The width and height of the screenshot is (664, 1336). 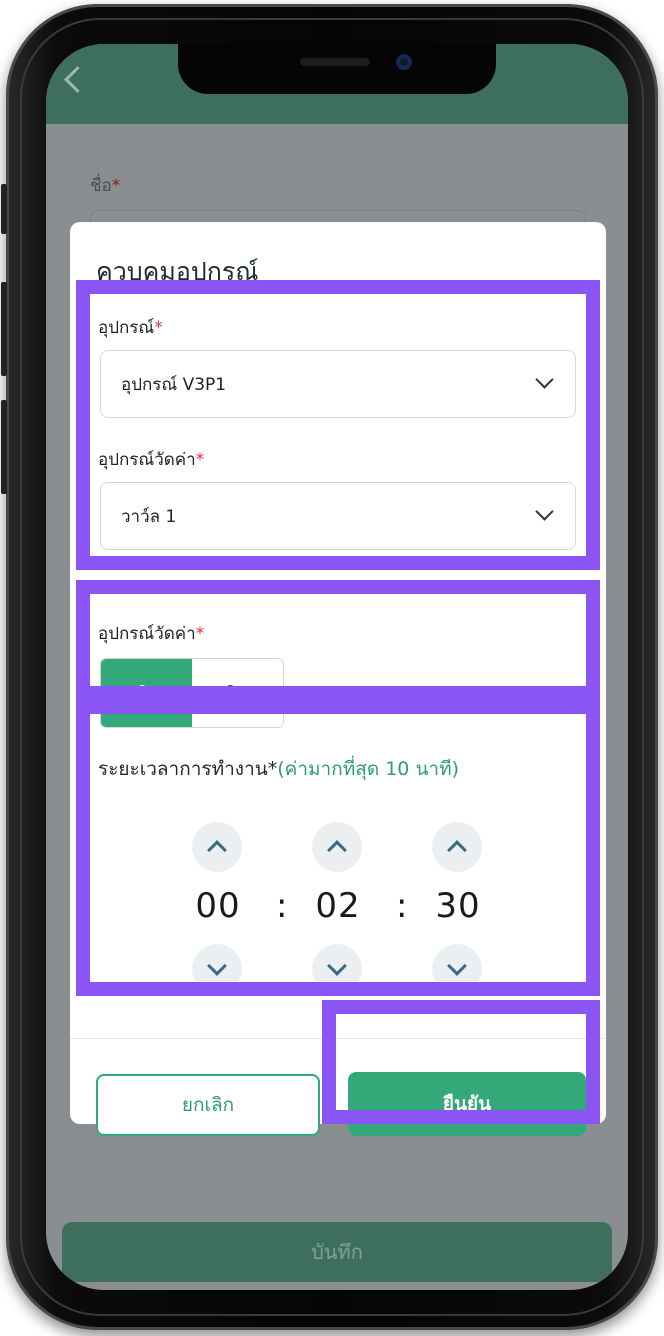 I want to click on sensor-select: วาว์ล 1, so click(x=338, y=516).